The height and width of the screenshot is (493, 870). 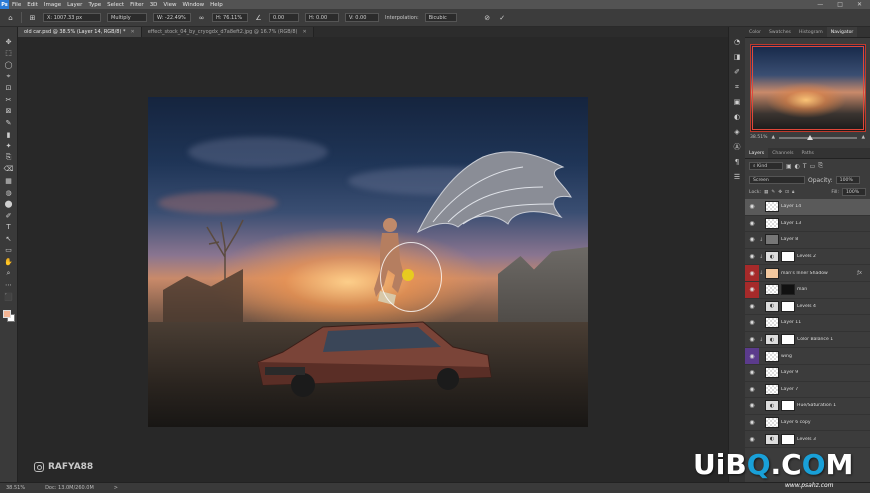 What do you see at coordinates (74, 5) in the screenshot?
I see `menu-layer: Layer` at bounding box center [74, 5].